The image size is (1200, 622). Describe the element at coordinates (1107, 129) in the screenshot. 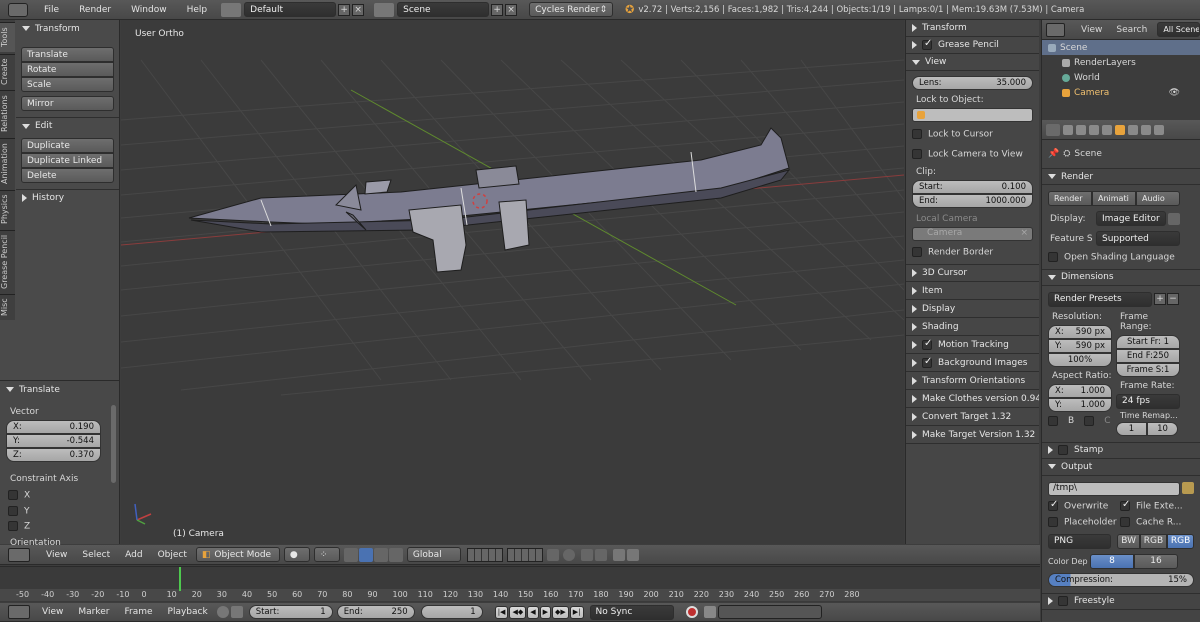

I see `world-tab-icon` at that location.